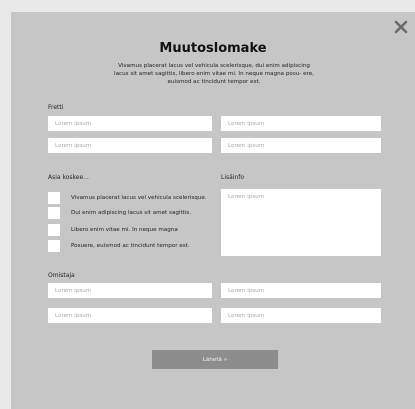 The height and width of the screenshot is (409, 415). I want to click on fretti-label: Fretti, so click(56, 107).